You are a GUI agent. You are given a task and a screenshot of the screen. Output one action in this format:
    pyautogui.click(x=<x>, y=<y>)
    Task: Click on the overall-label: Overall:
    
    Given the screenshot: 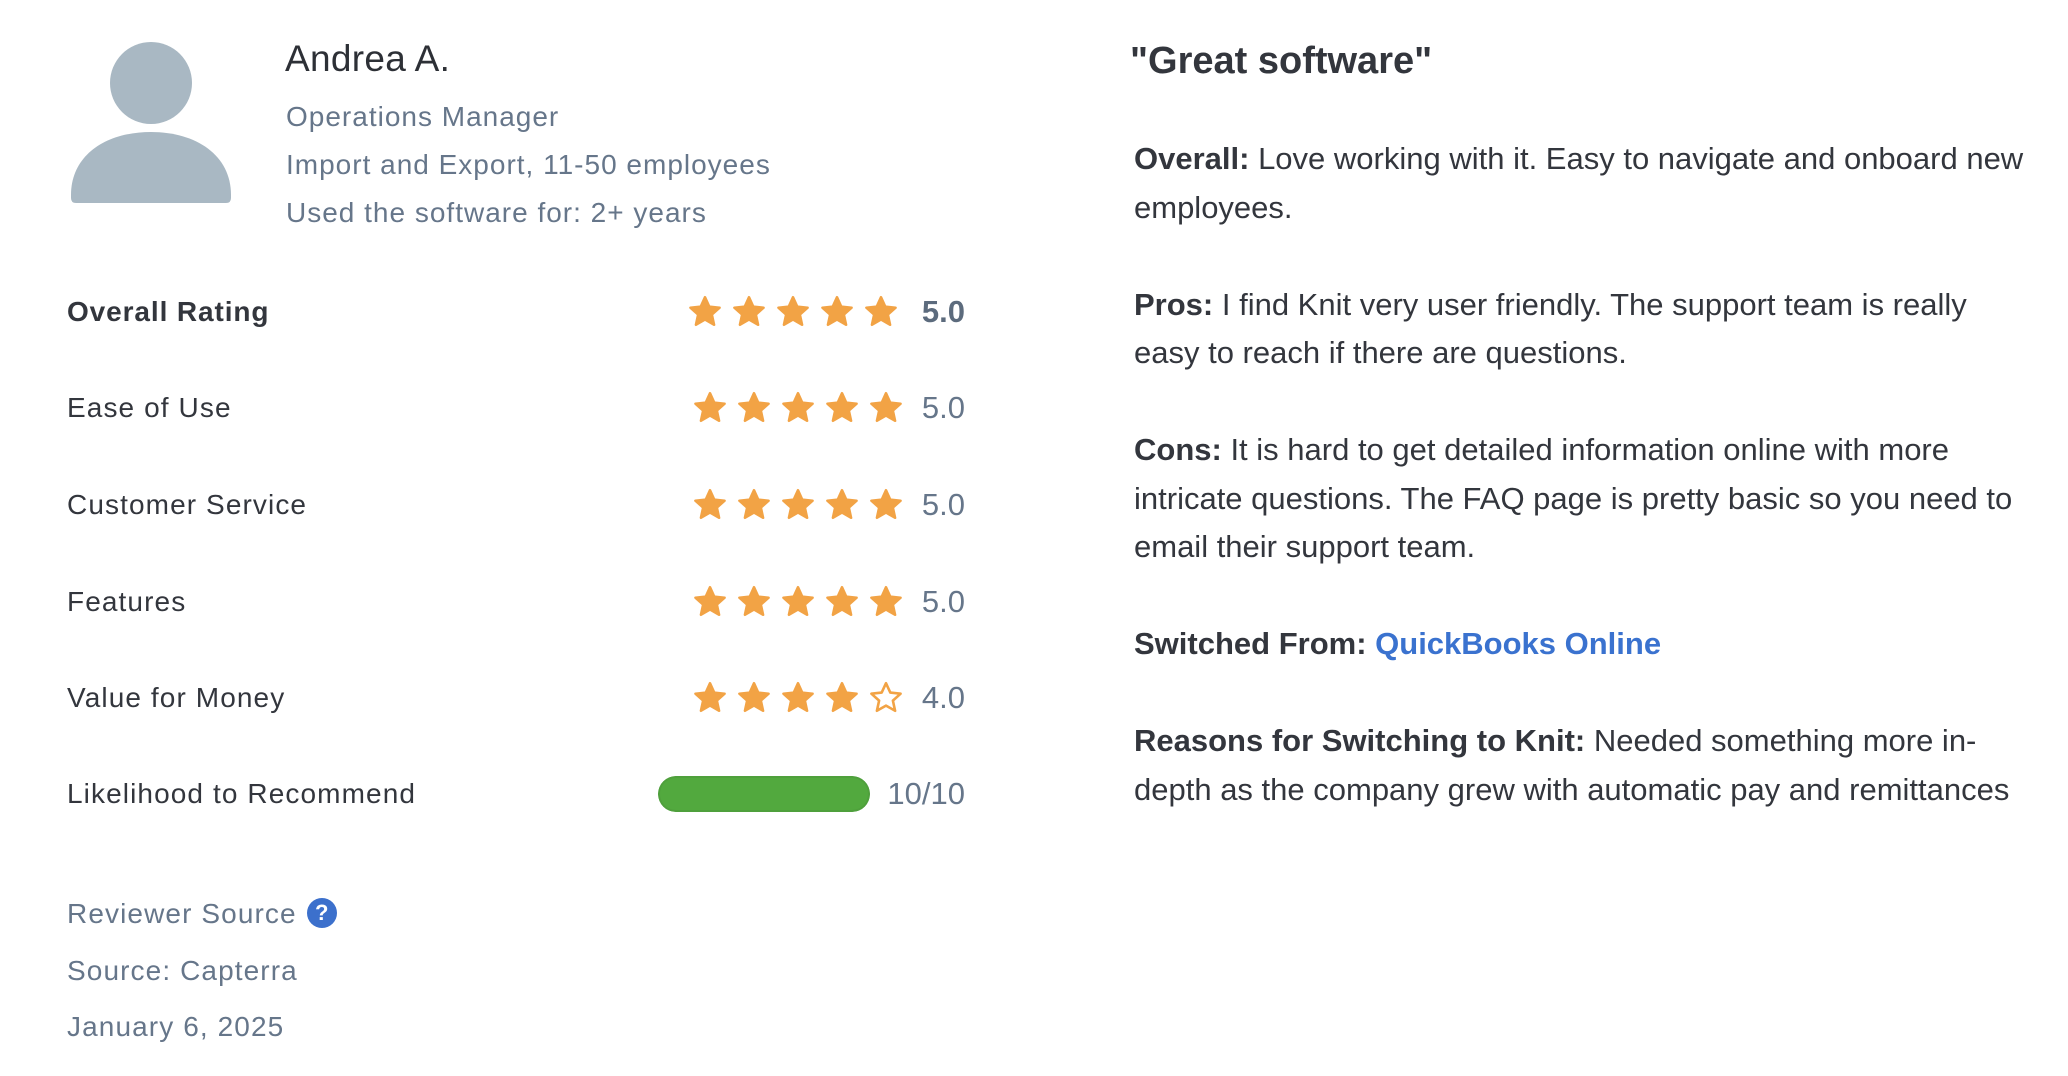 What is the action you would take?
    pyautogui.click(x=1192, y=158)
    